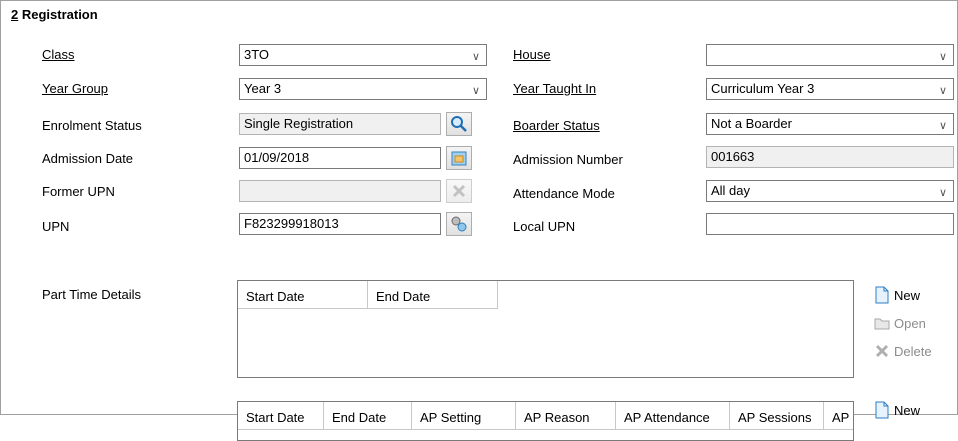 Image resolution: width=958 pixels, height=441 pixels. I want to click on upn-generate-button, so click(459, 224).